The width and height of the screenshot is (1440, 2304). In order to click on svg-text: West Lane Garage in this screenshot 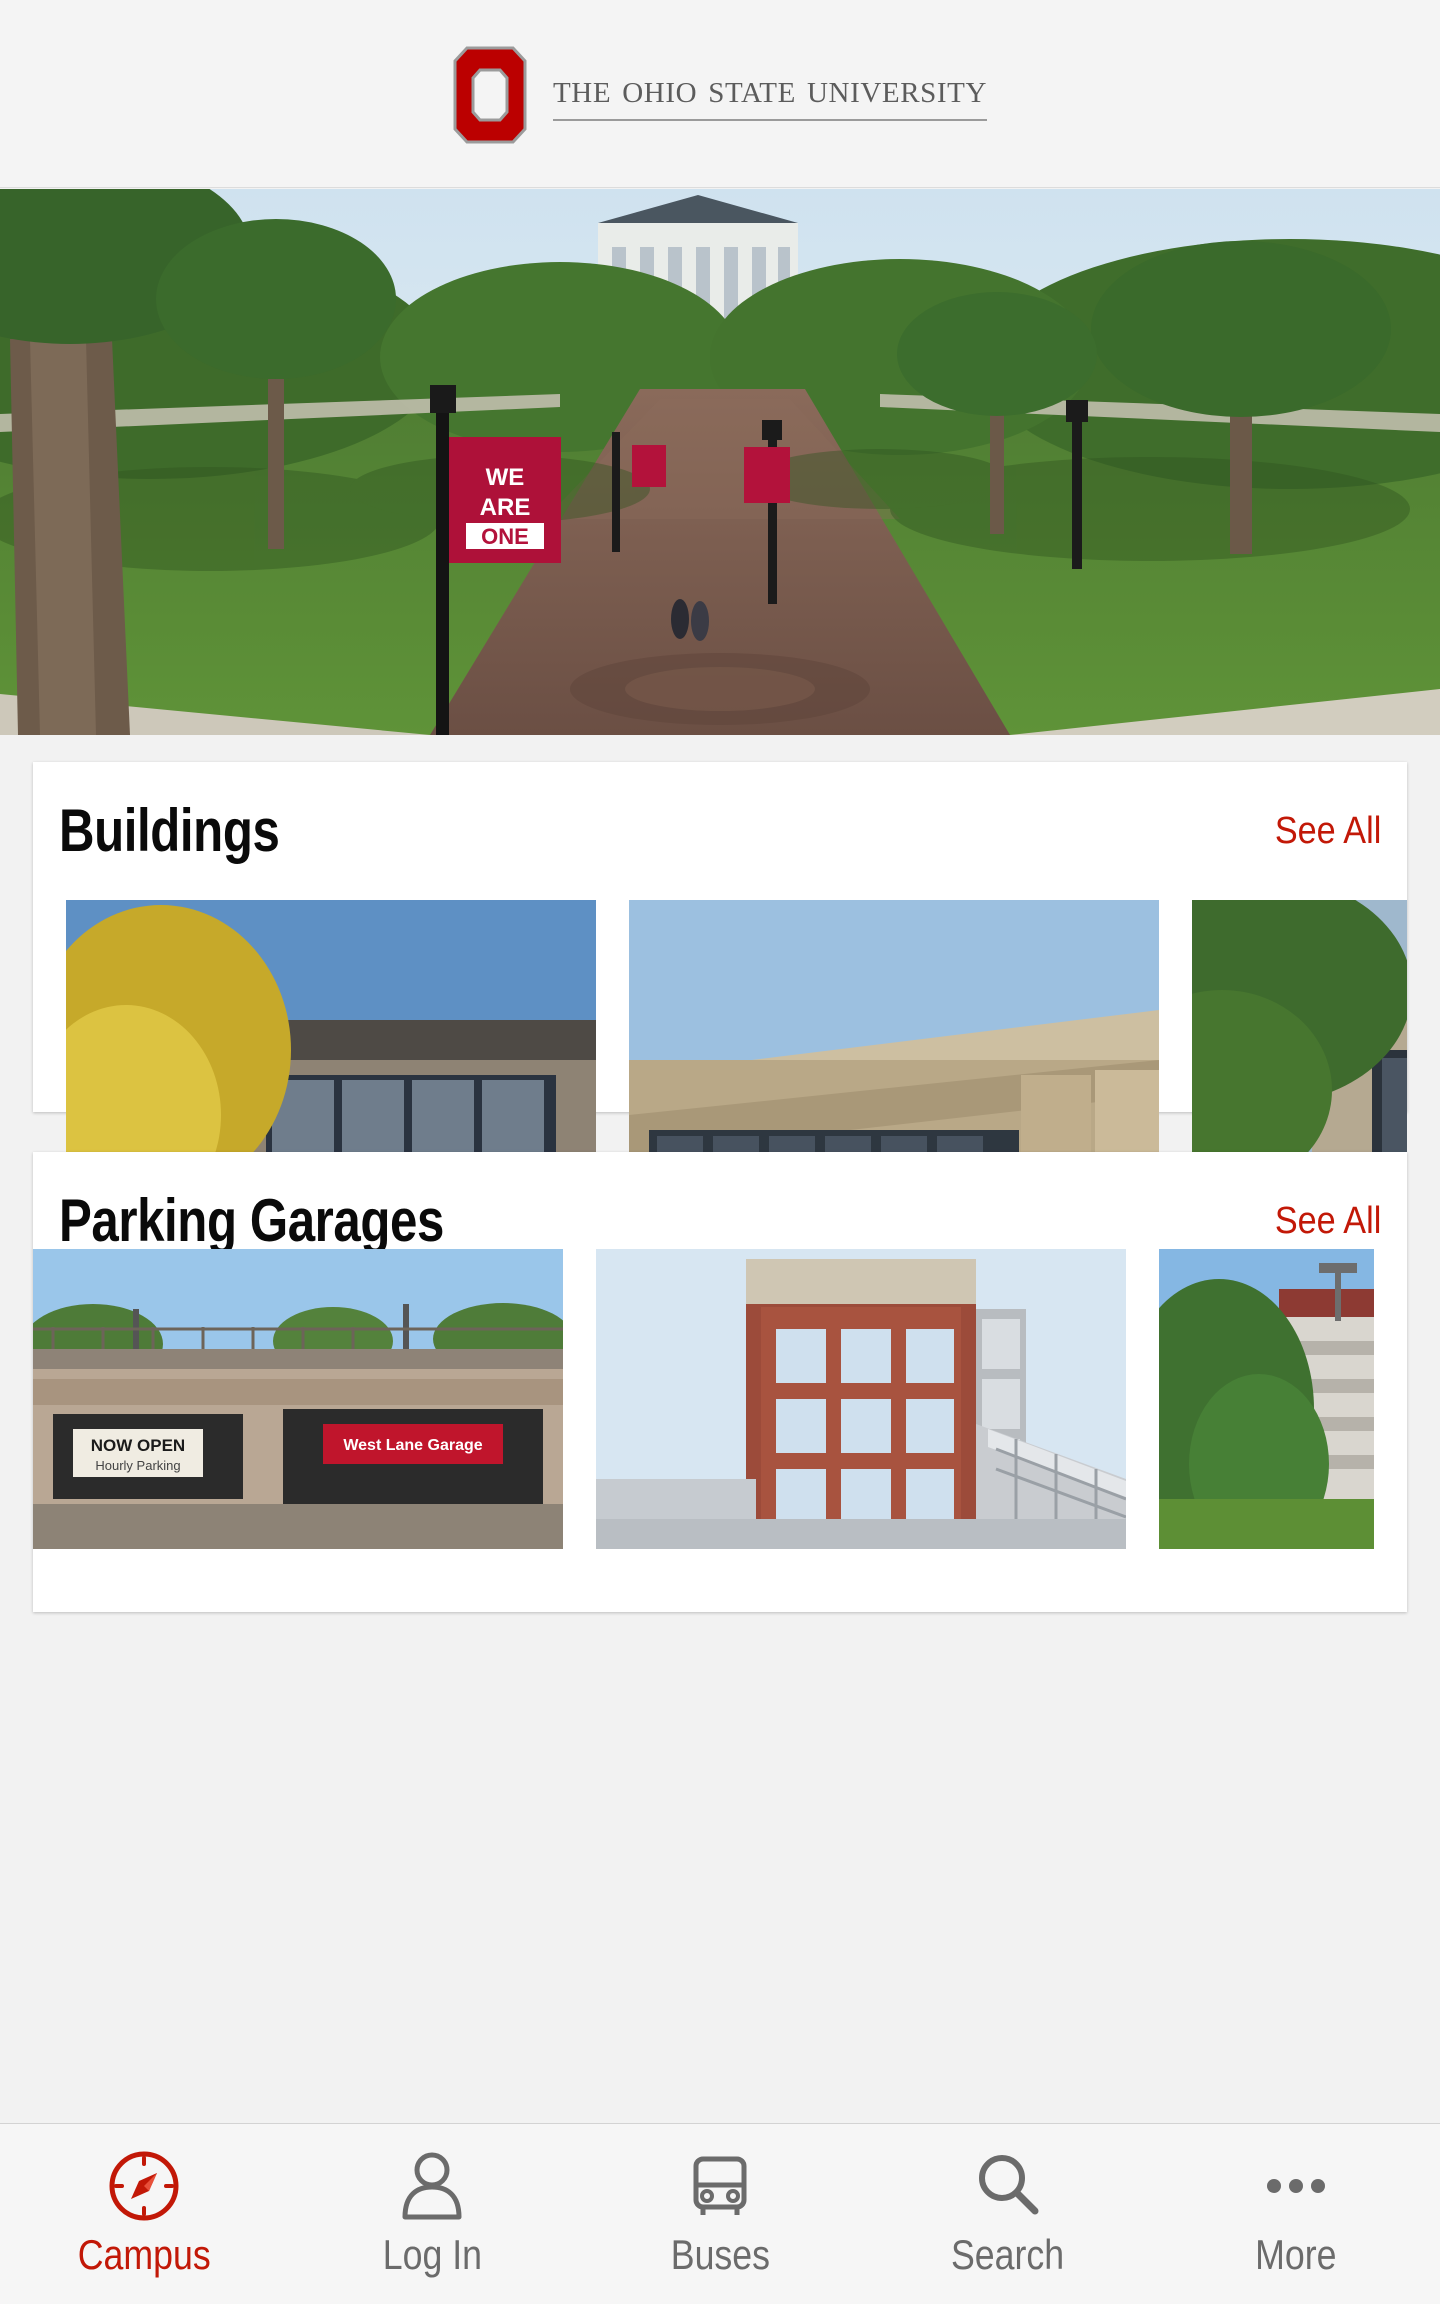, I will do `click(412, 1445)`.